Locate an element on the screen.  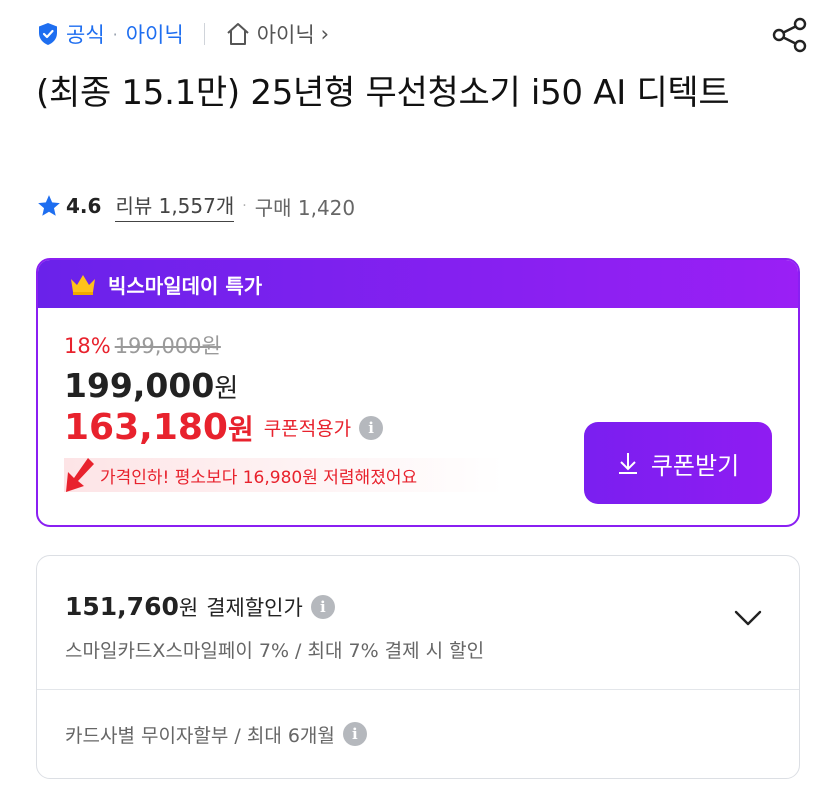
purchase-count: 구매 1,420 is located at coordinates (305, 207).